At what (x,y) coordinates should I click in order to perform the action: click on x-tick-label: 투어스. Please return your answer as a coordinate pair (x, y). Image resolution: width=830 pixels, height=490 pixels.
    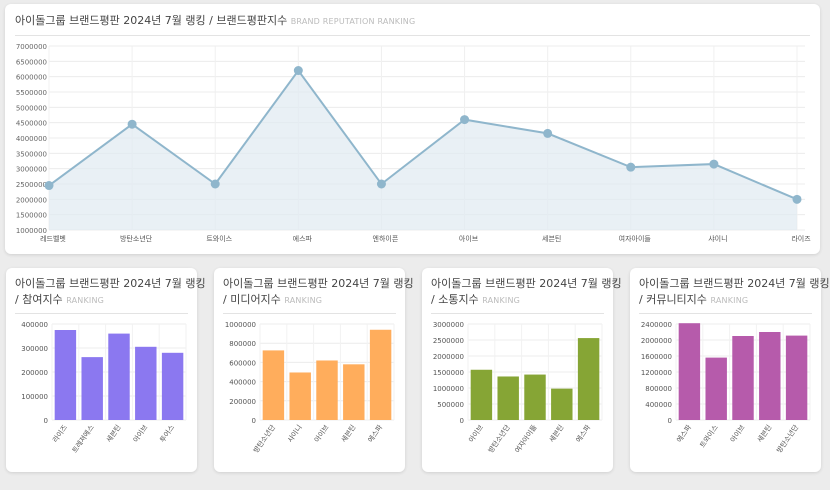
    Looking at the image, I should click on (167, 433).